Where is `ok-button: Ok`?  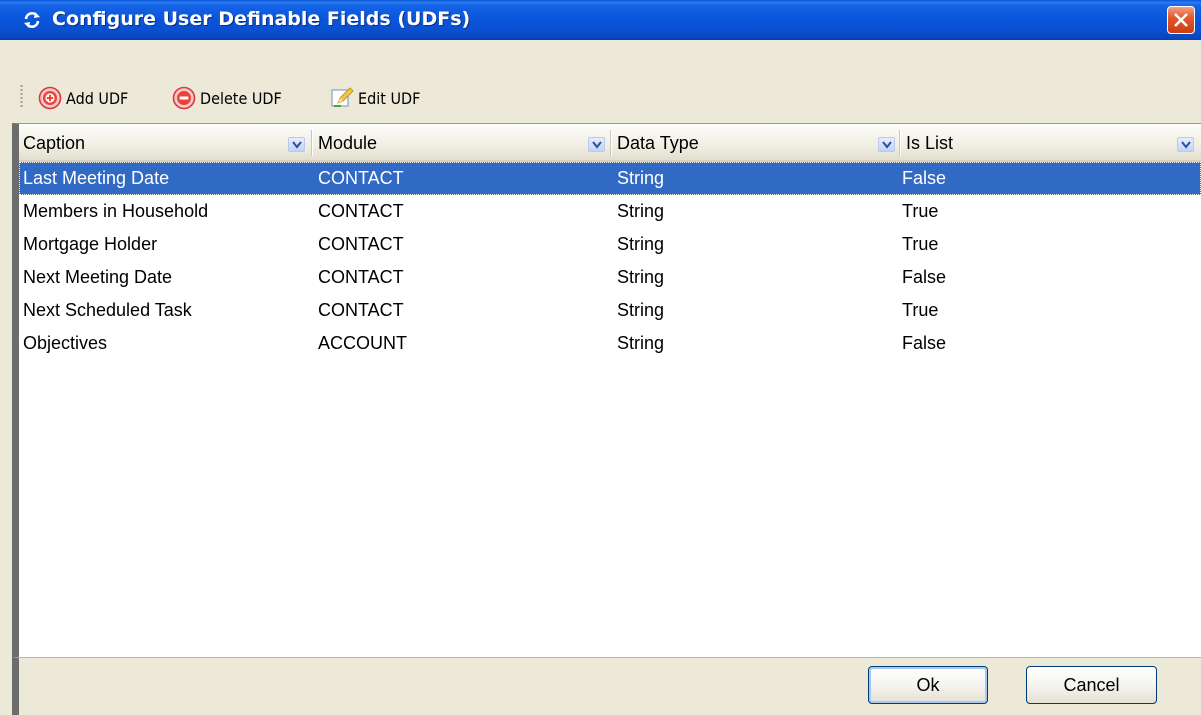
ok-button: Ok is located at coordinates (928, 685).